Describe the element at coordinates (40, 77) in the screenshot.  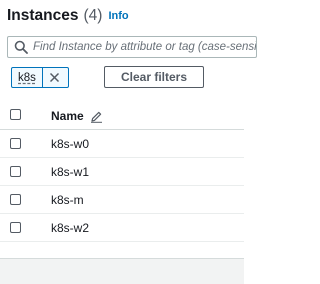
I see `filter-token: k8s` at that location.